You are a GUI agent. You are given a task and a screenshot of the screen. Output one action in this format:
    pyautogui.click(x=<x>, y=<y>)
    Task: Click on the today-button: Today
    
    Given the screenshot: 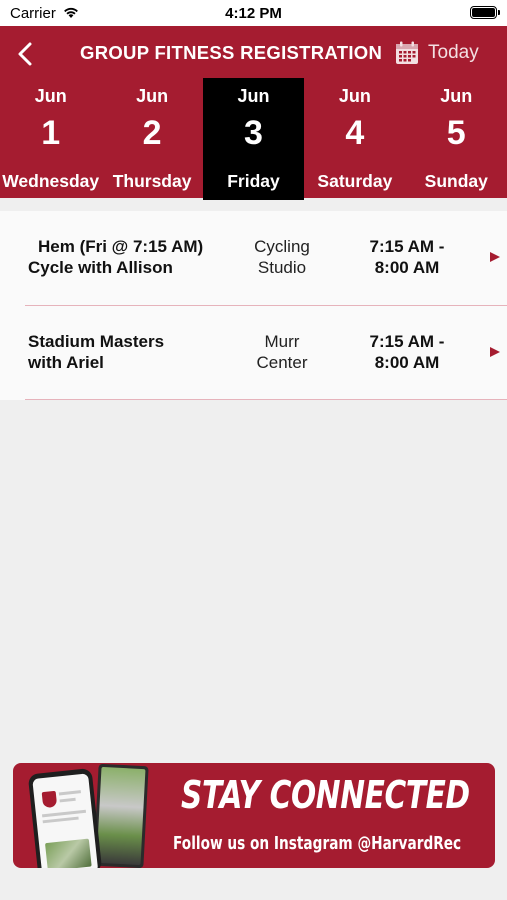 What is the action you would take?
    pyautogui.click(x=453, y=53)
    